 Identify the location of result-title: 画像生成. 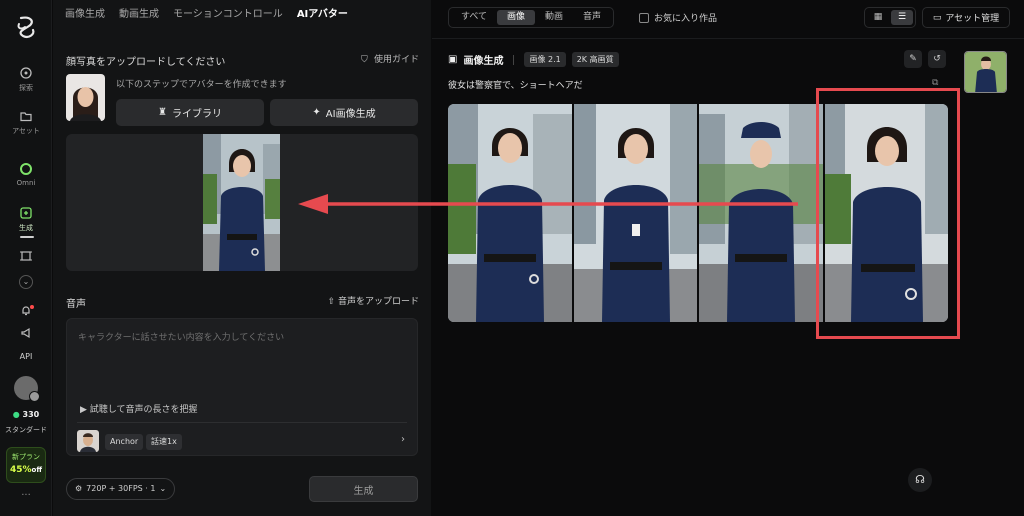
(483, 61).